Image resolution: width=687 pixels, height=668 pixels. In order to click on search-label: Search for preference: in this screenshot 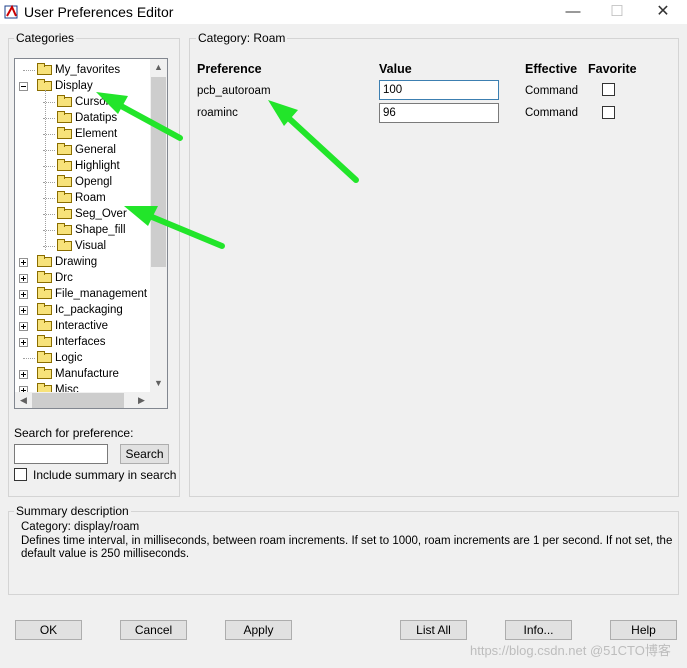, I will do `click(74, 433)`.